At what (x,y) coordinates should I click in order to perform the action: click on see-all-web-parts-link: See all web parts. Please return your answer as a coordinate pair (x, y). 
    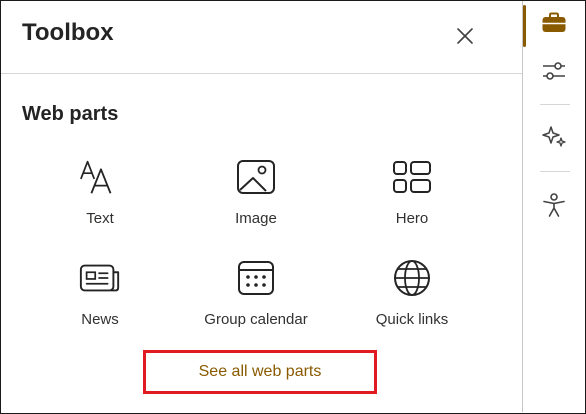
    Looking at the image, I should click on (260, 372).